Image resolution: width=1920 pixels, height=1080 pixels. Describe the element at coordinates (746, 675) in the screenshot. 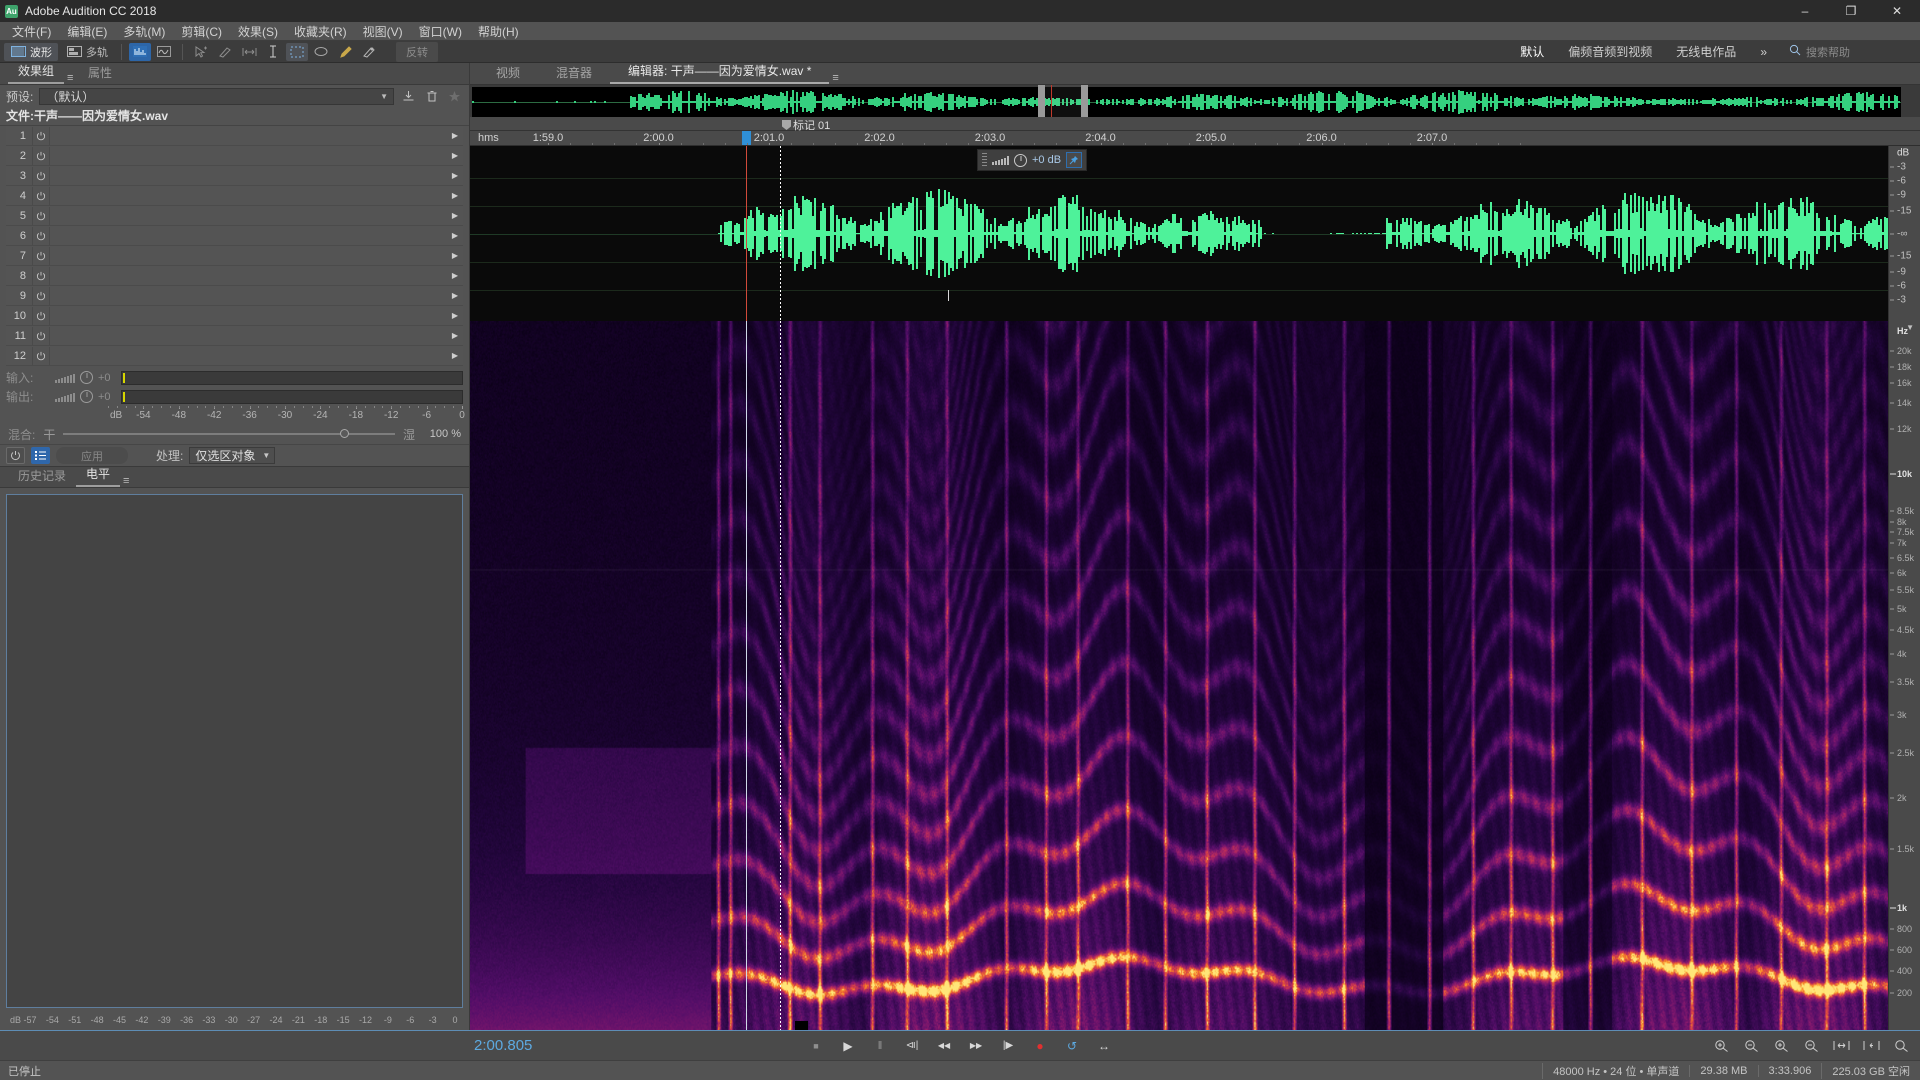

I see `spectral-playhead` at that location.